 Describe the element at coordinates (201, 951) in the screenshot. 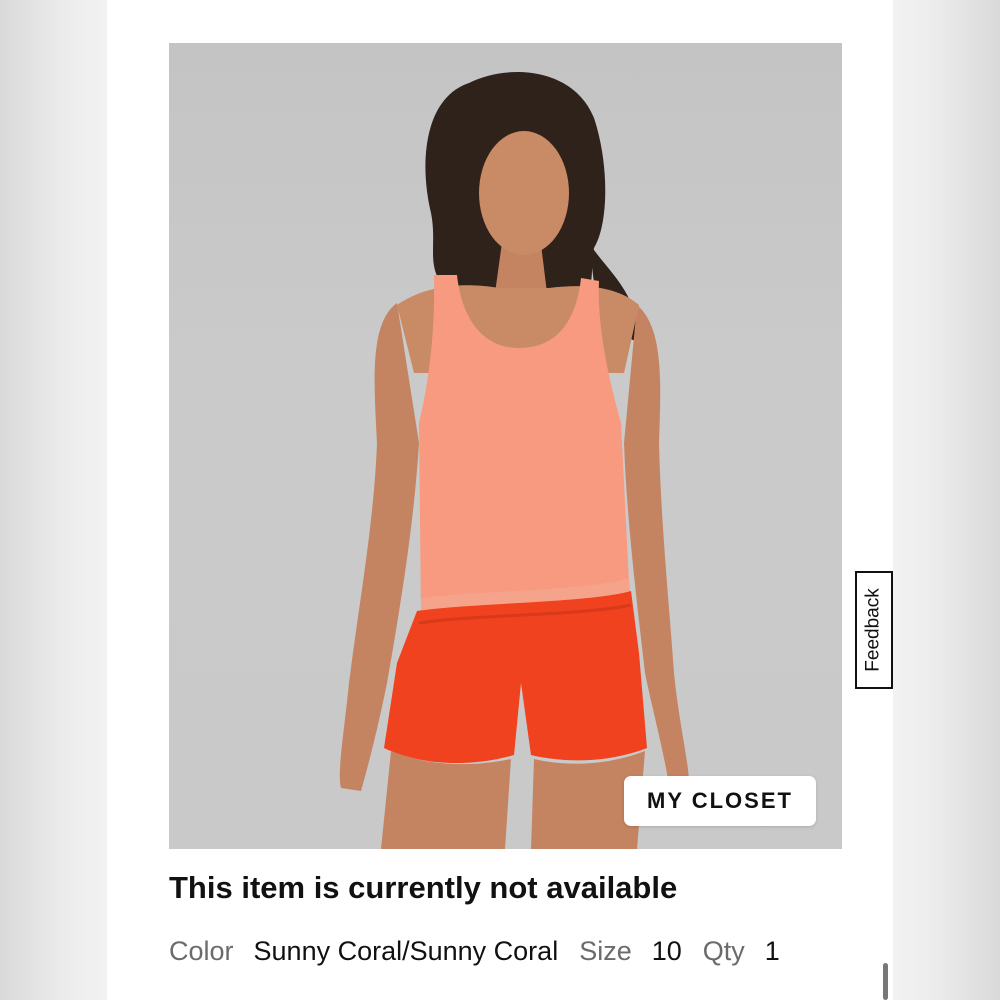

I see `color-label: Color` at that location.